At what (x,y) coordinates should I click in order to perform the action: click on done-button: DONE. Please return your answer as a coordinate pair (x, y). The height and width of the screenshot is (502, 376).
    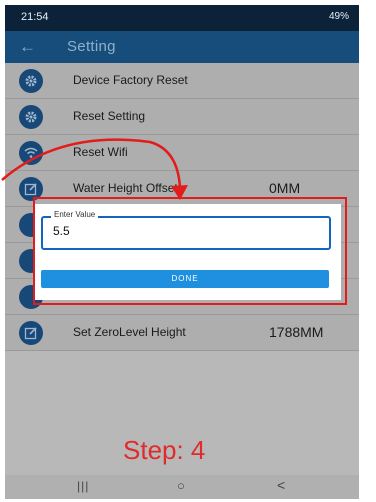
    Looking at the image, I should click on (185, 279).